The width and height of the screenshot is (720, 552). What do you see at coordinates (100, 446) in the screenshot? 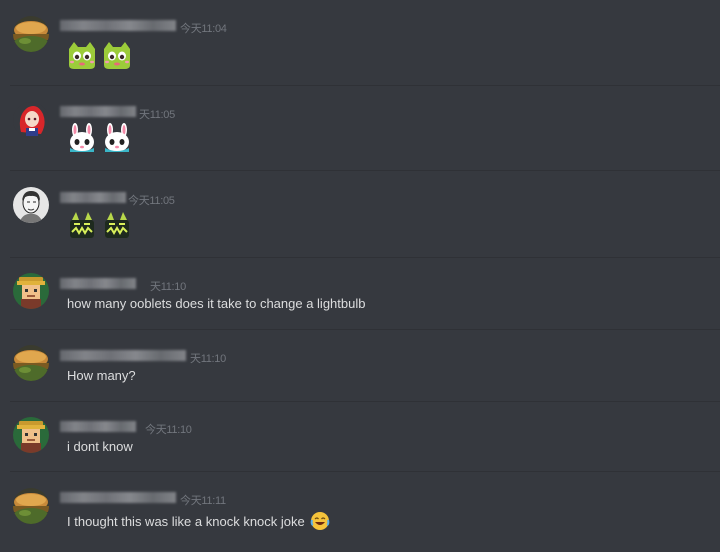
I see `message-text: i dont know` at bounding box center [100, 446].